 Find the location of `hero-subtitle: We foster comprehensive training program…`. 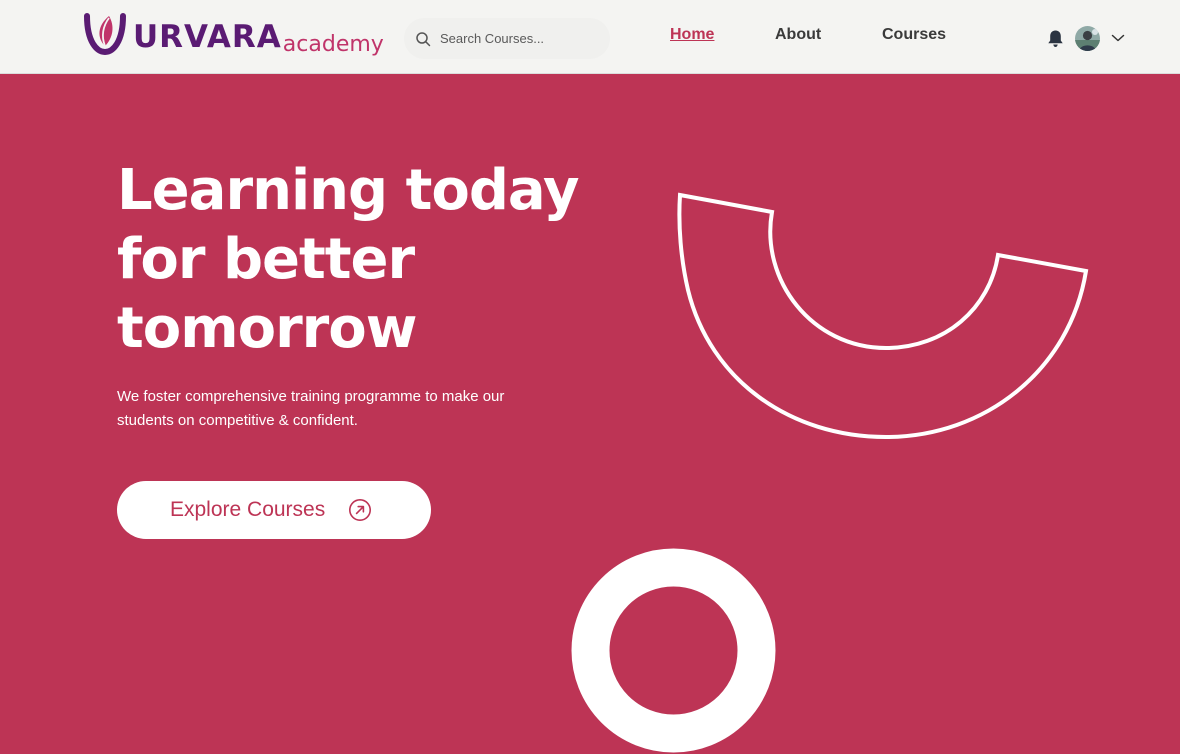

hero-subtitle: We foster comprehensive training program… is located at coordinates (311, 408).